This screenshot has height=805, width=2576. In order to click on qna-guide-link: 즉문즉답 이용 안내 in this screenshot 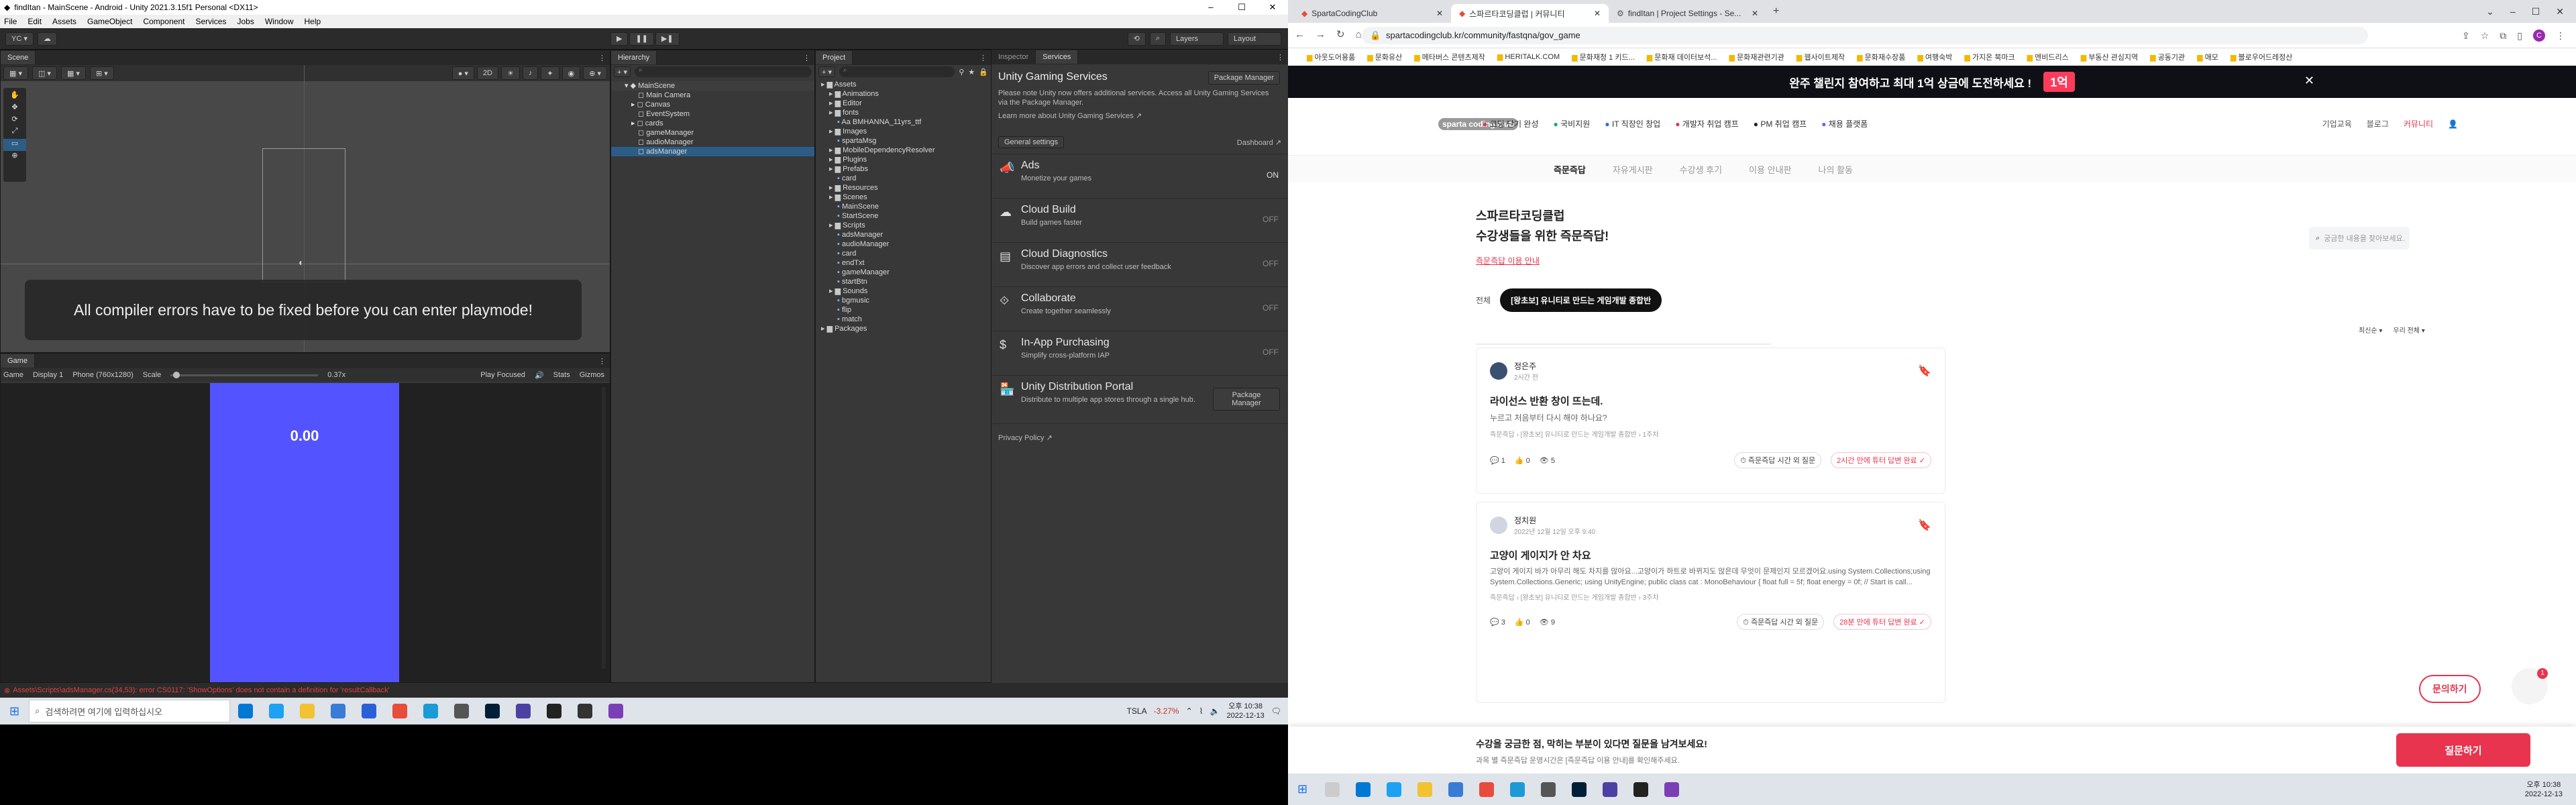, I will do `click(1542, 260)`.